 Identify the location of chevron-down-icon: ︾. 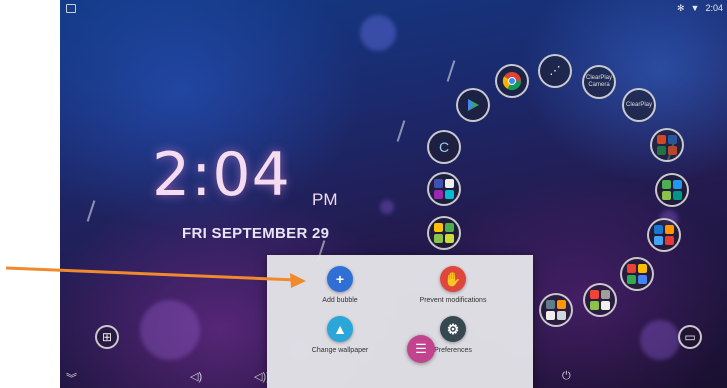
(71, 378).